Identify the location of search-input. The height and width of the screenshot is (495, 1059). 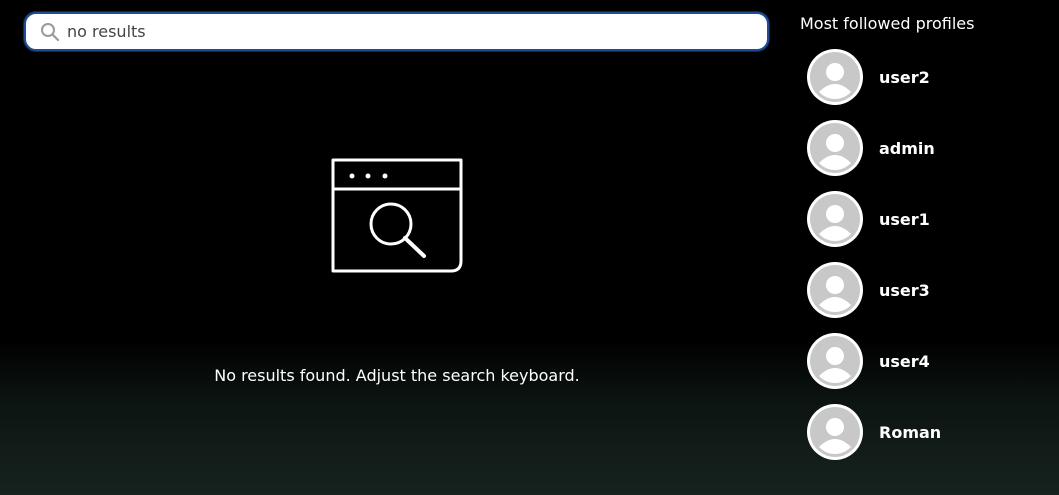
(397, 31).